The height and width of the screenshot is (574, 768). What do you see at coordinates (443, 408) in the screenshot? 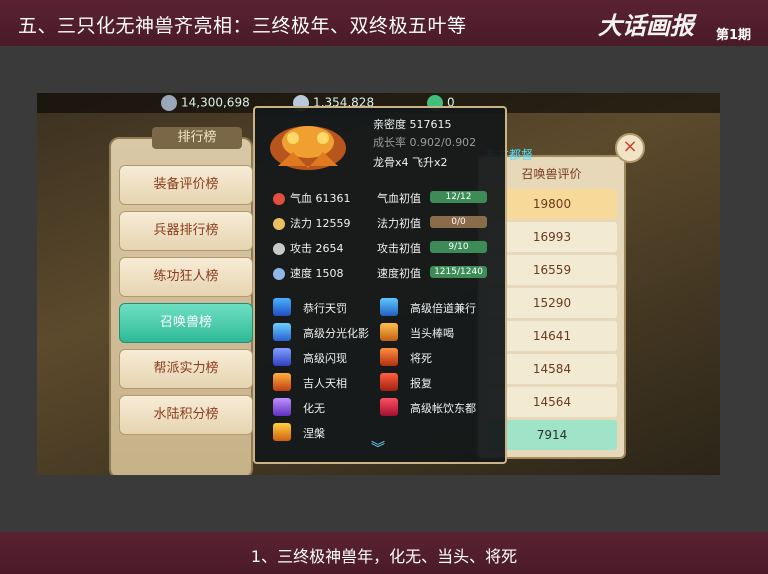
I see `skill-label: 高级帐饮东都` at bounding box center [443, 408].